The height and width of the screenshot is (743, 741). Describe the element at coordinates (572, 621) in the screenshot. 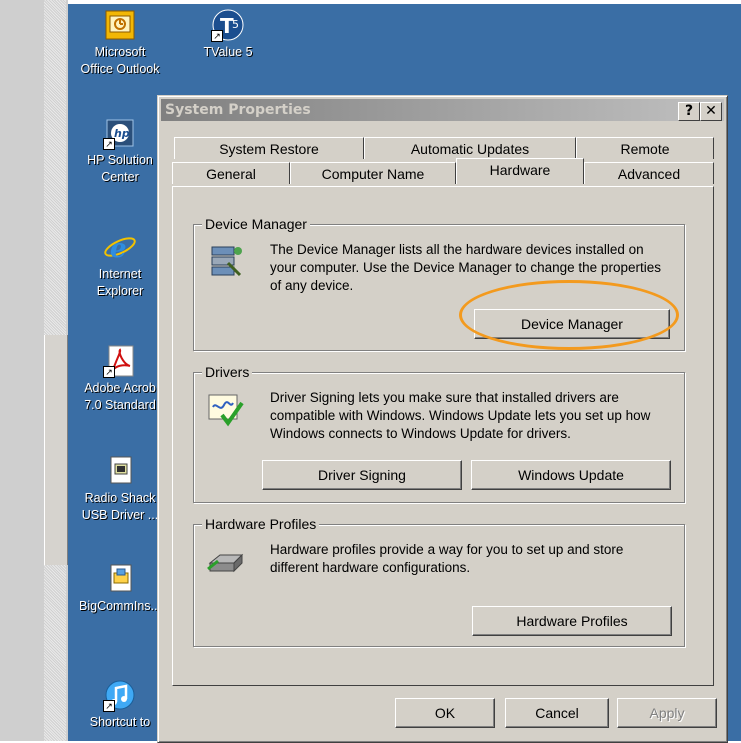

I see `hardware-profiles-button: Hardware Profiles` at that location.